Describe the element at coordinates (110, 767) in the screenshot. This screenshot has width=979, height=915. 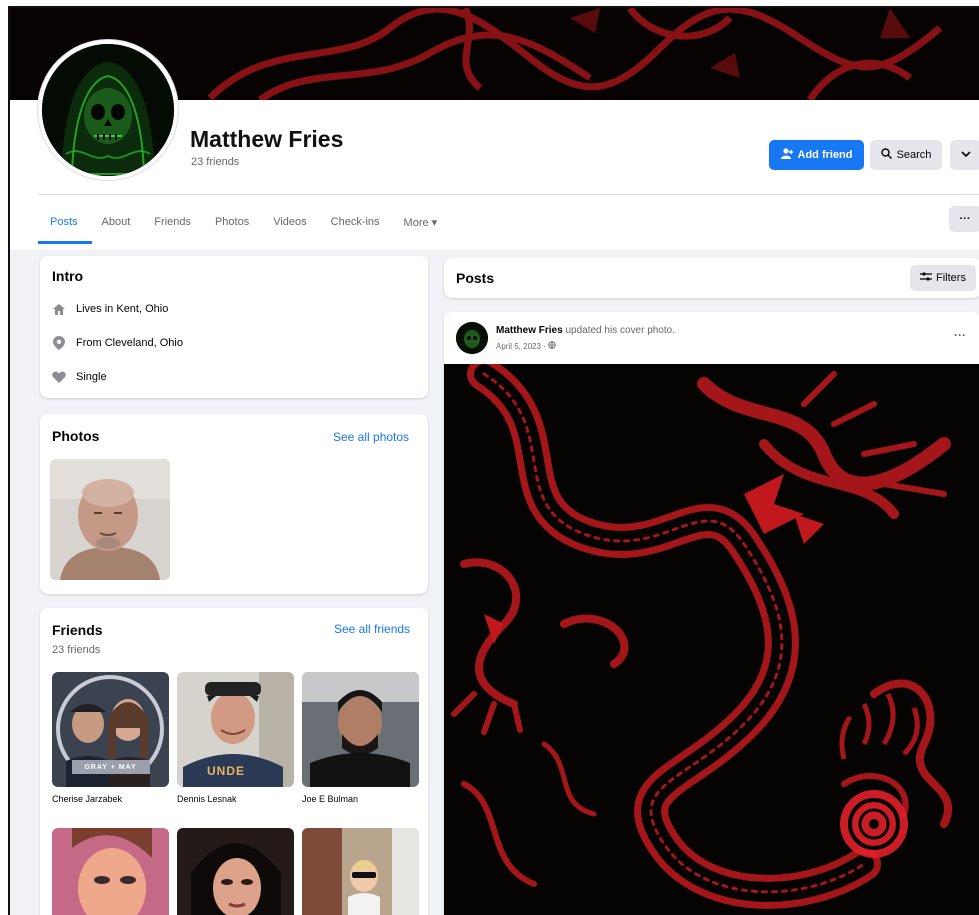
I see `friend-photo-caption: GRAY + MAY` at that location.